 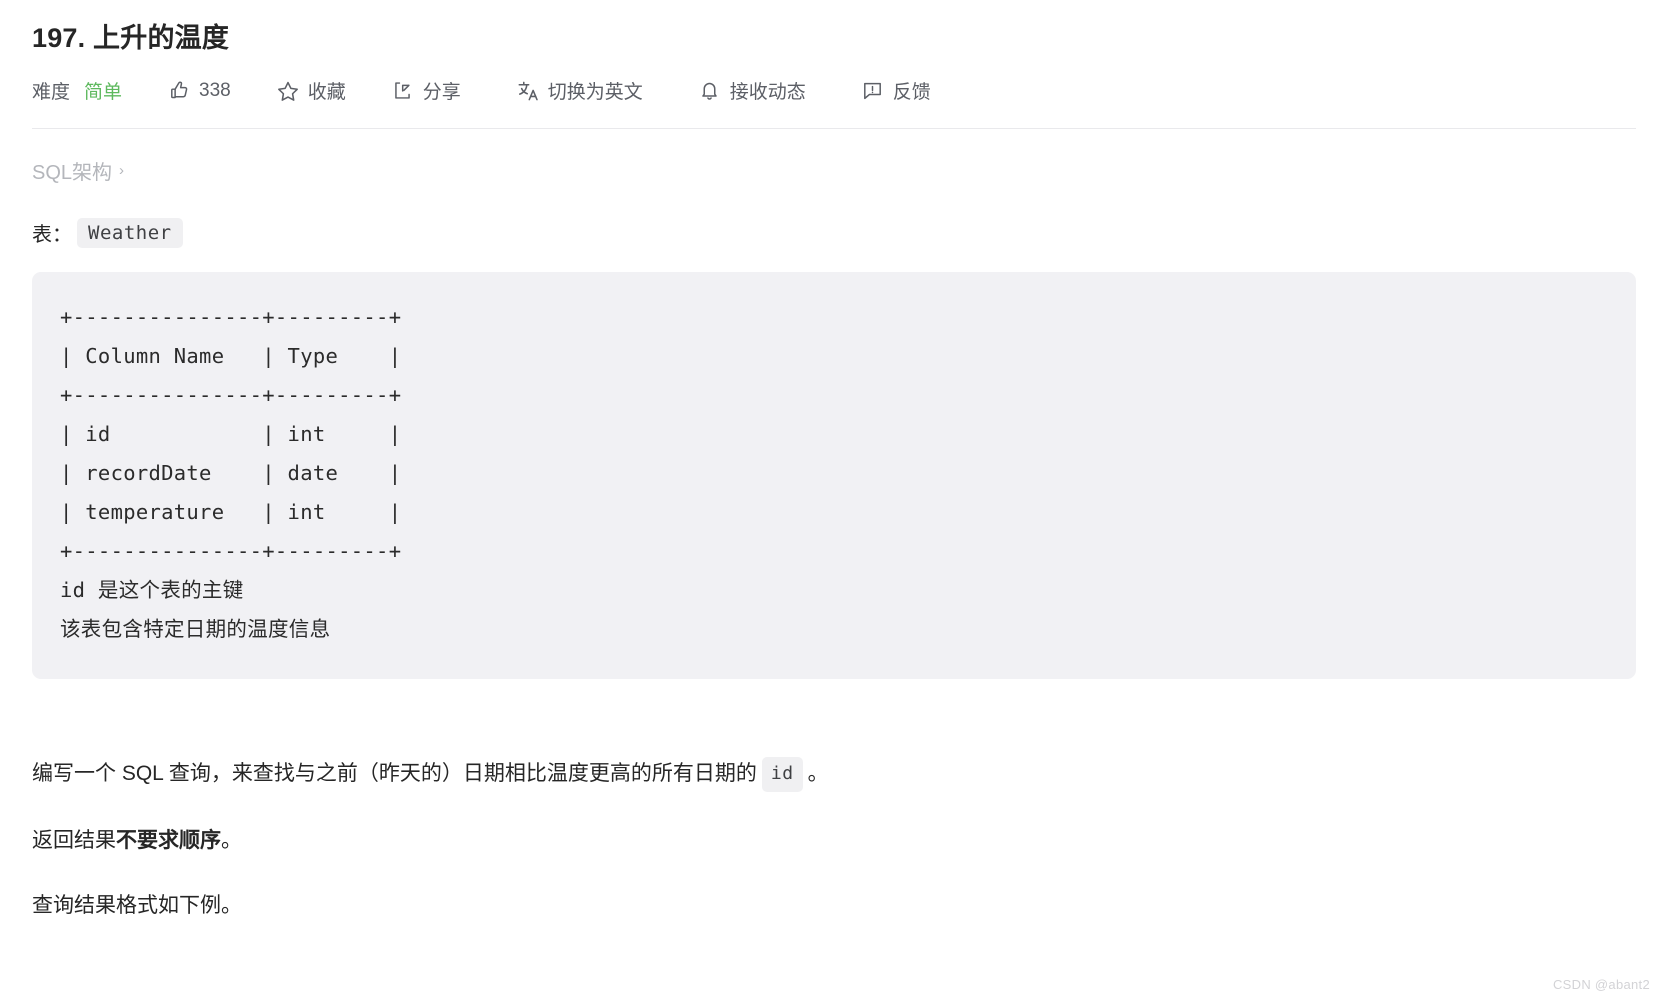 I want to click on feedback-button: 反馈, so click(x=896, y=90).